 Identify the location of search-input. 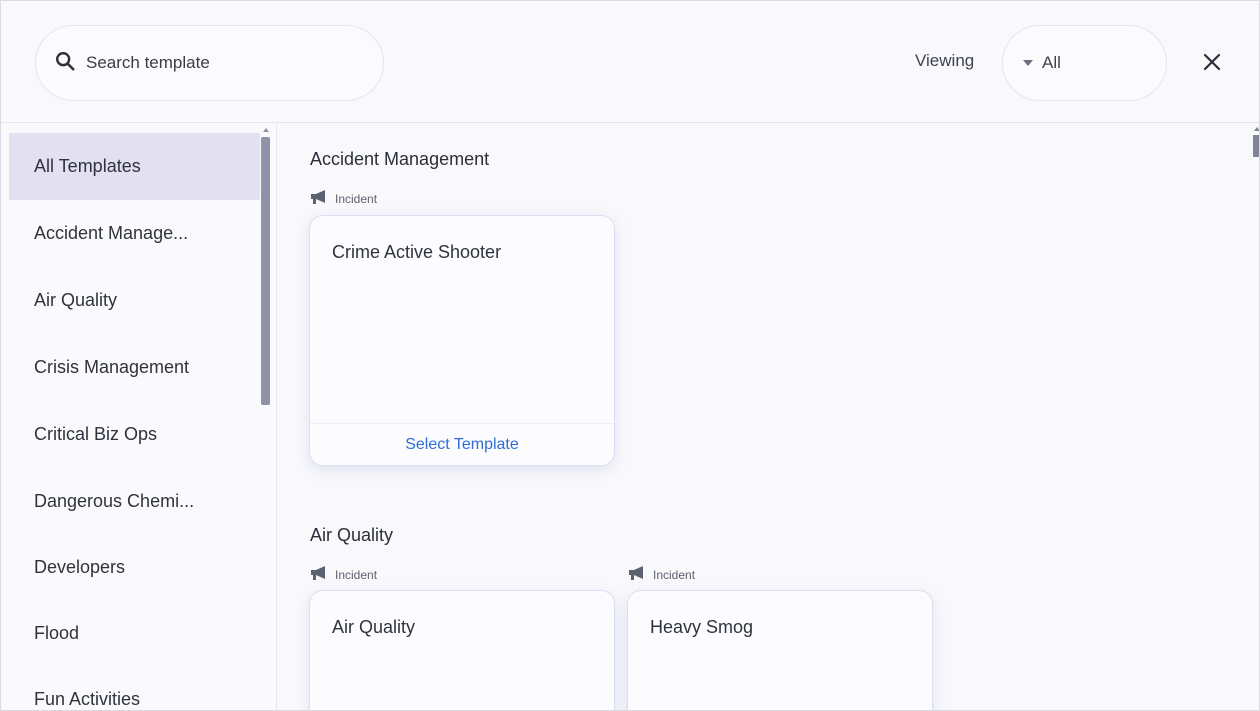
(226, 63).